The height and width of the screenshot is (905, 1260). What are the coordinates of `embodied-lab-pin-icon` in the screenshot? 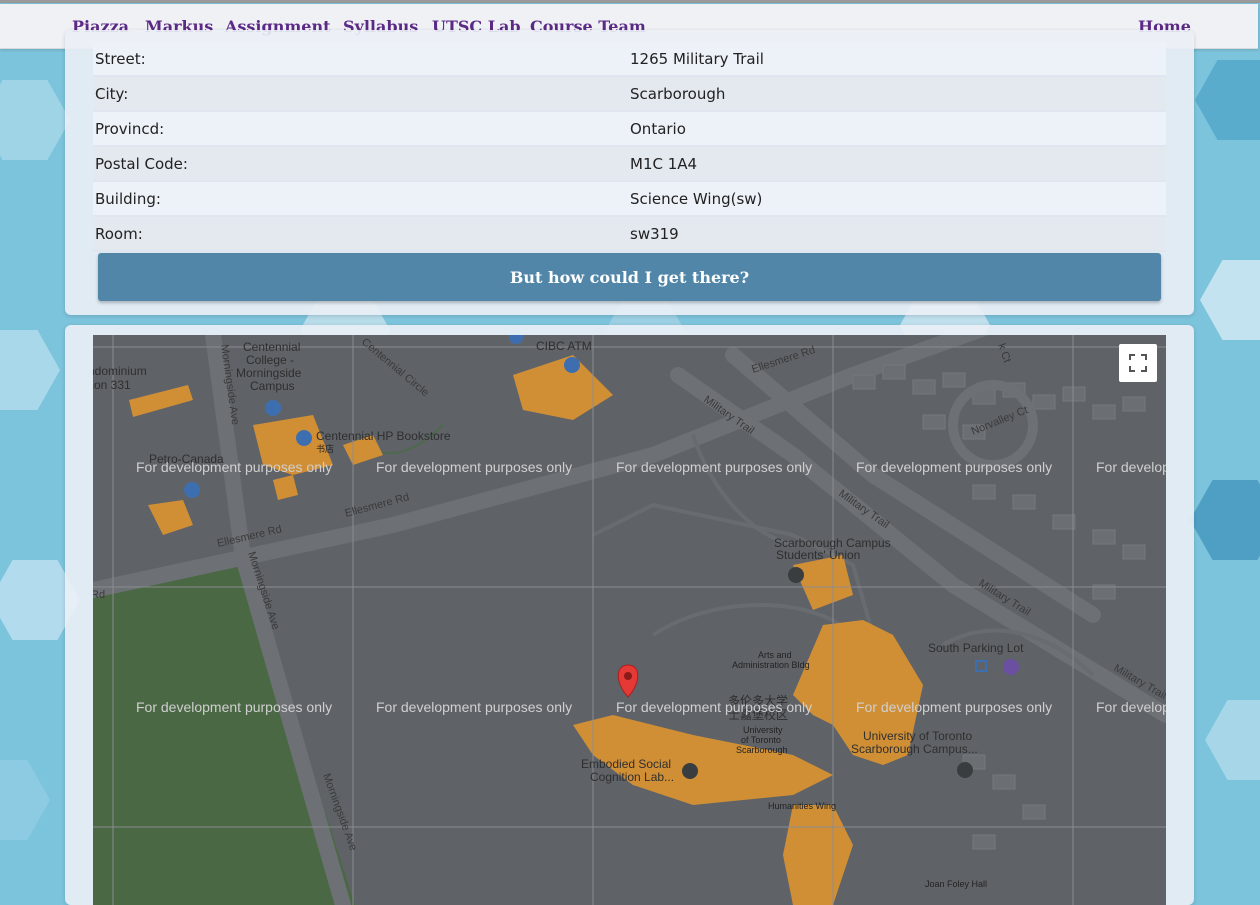 It's located at (690, 771).